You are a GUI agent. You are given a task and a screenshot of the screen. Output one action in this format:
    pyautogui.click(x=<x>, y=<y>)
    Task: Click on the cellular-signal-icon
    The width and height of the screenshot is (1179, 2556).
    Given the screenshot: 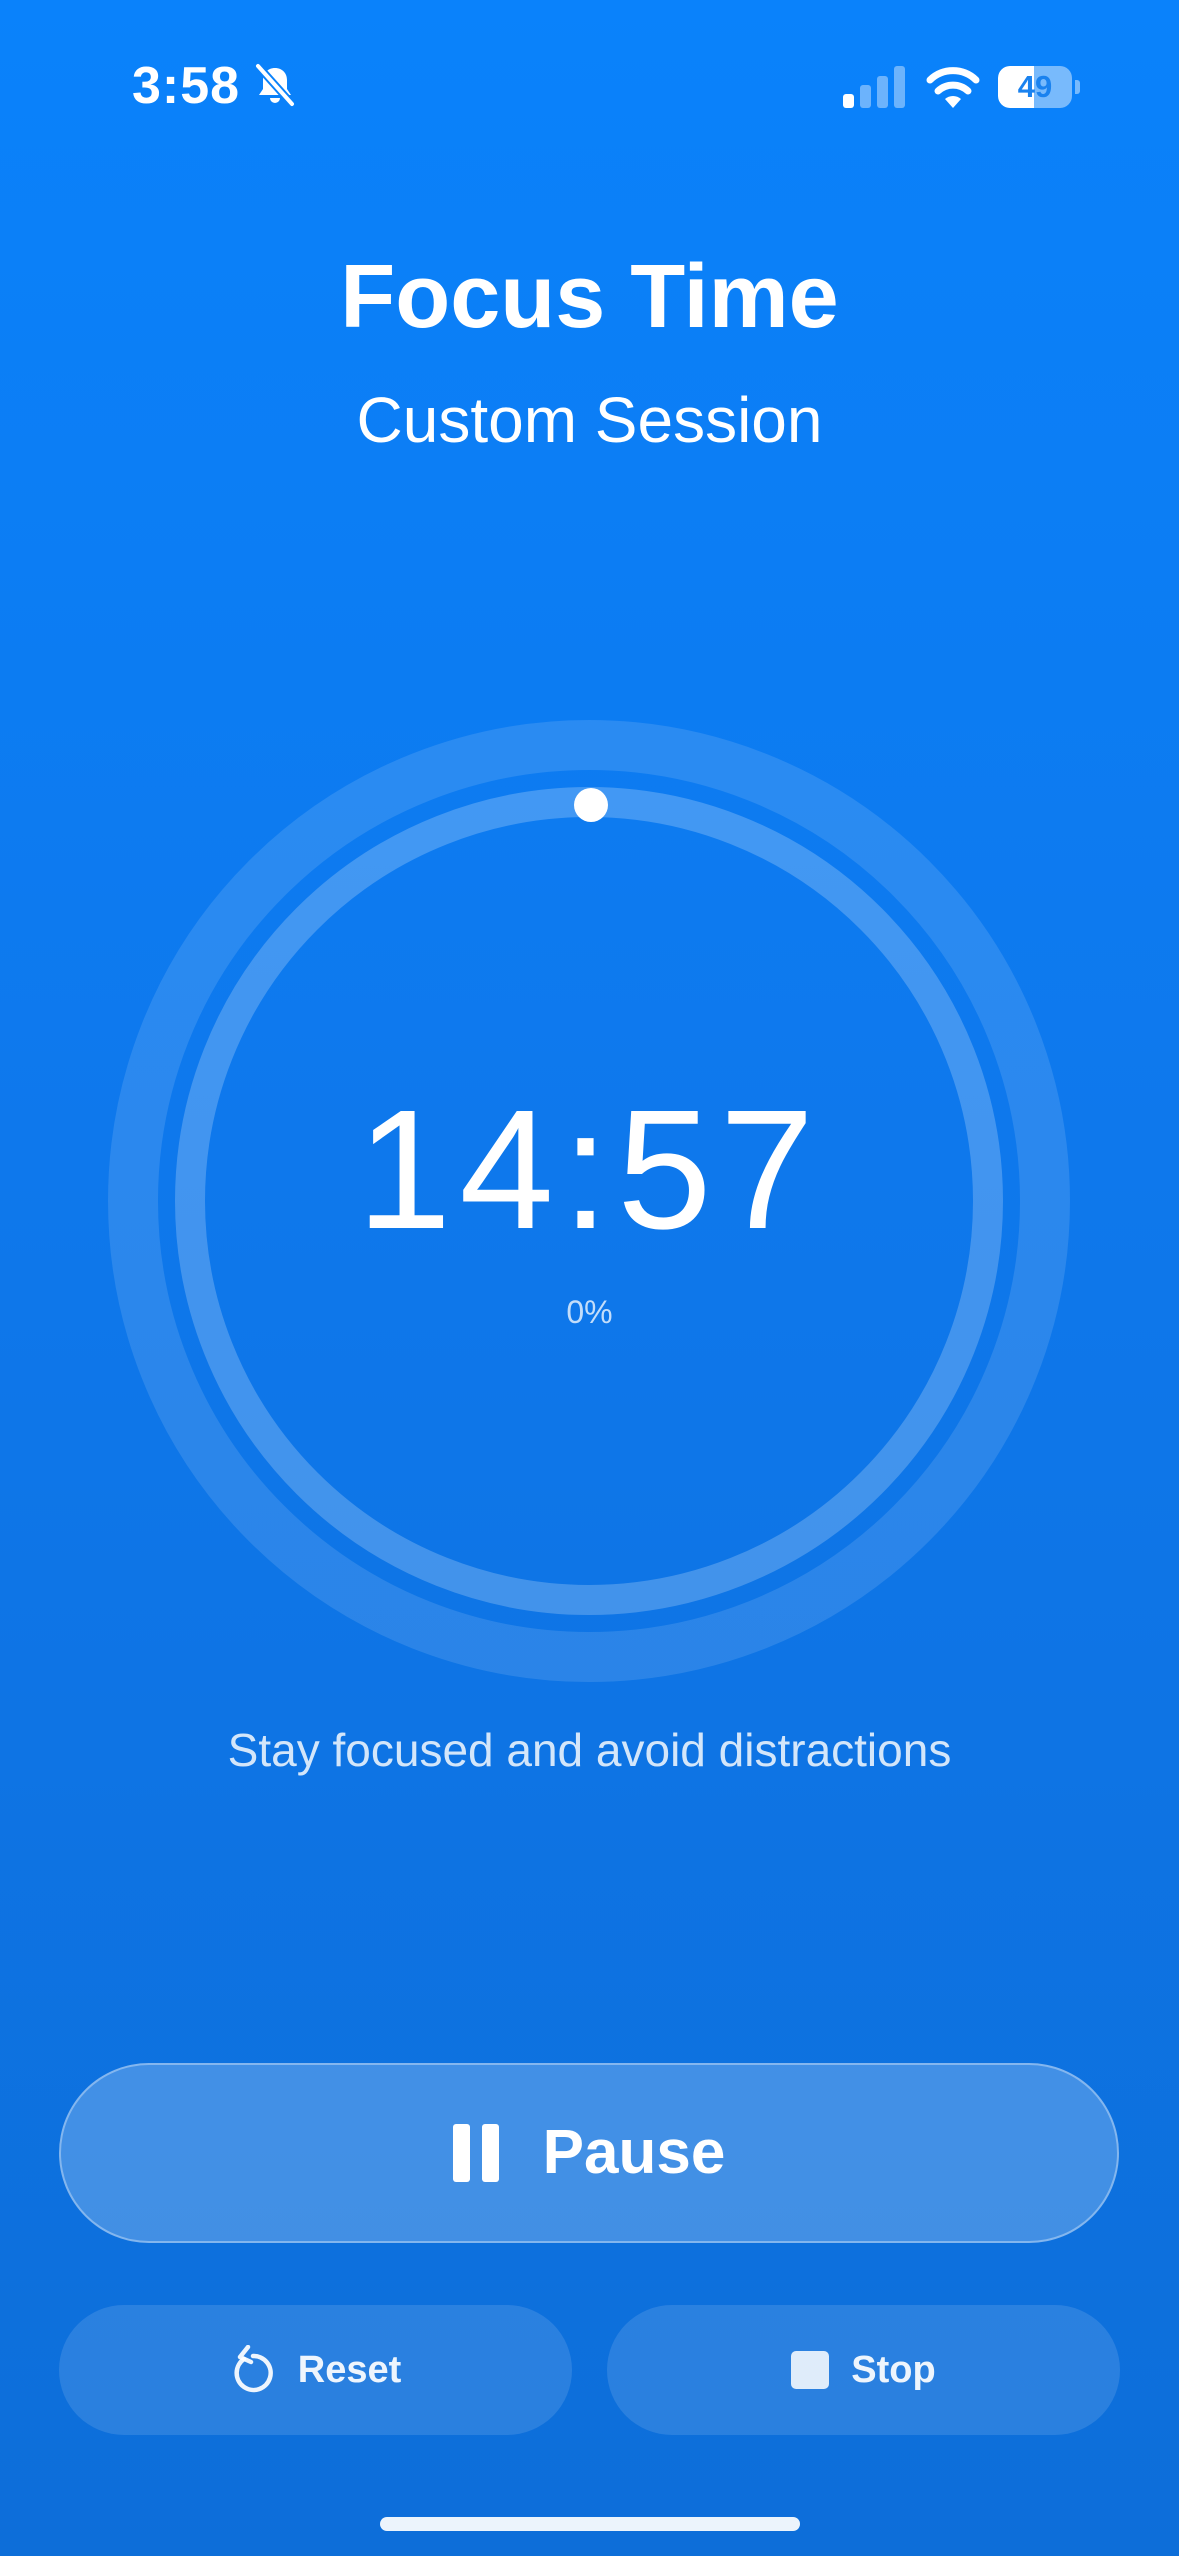 What is the action you would take?
    pyautogui.click(x=874, y=87)
    